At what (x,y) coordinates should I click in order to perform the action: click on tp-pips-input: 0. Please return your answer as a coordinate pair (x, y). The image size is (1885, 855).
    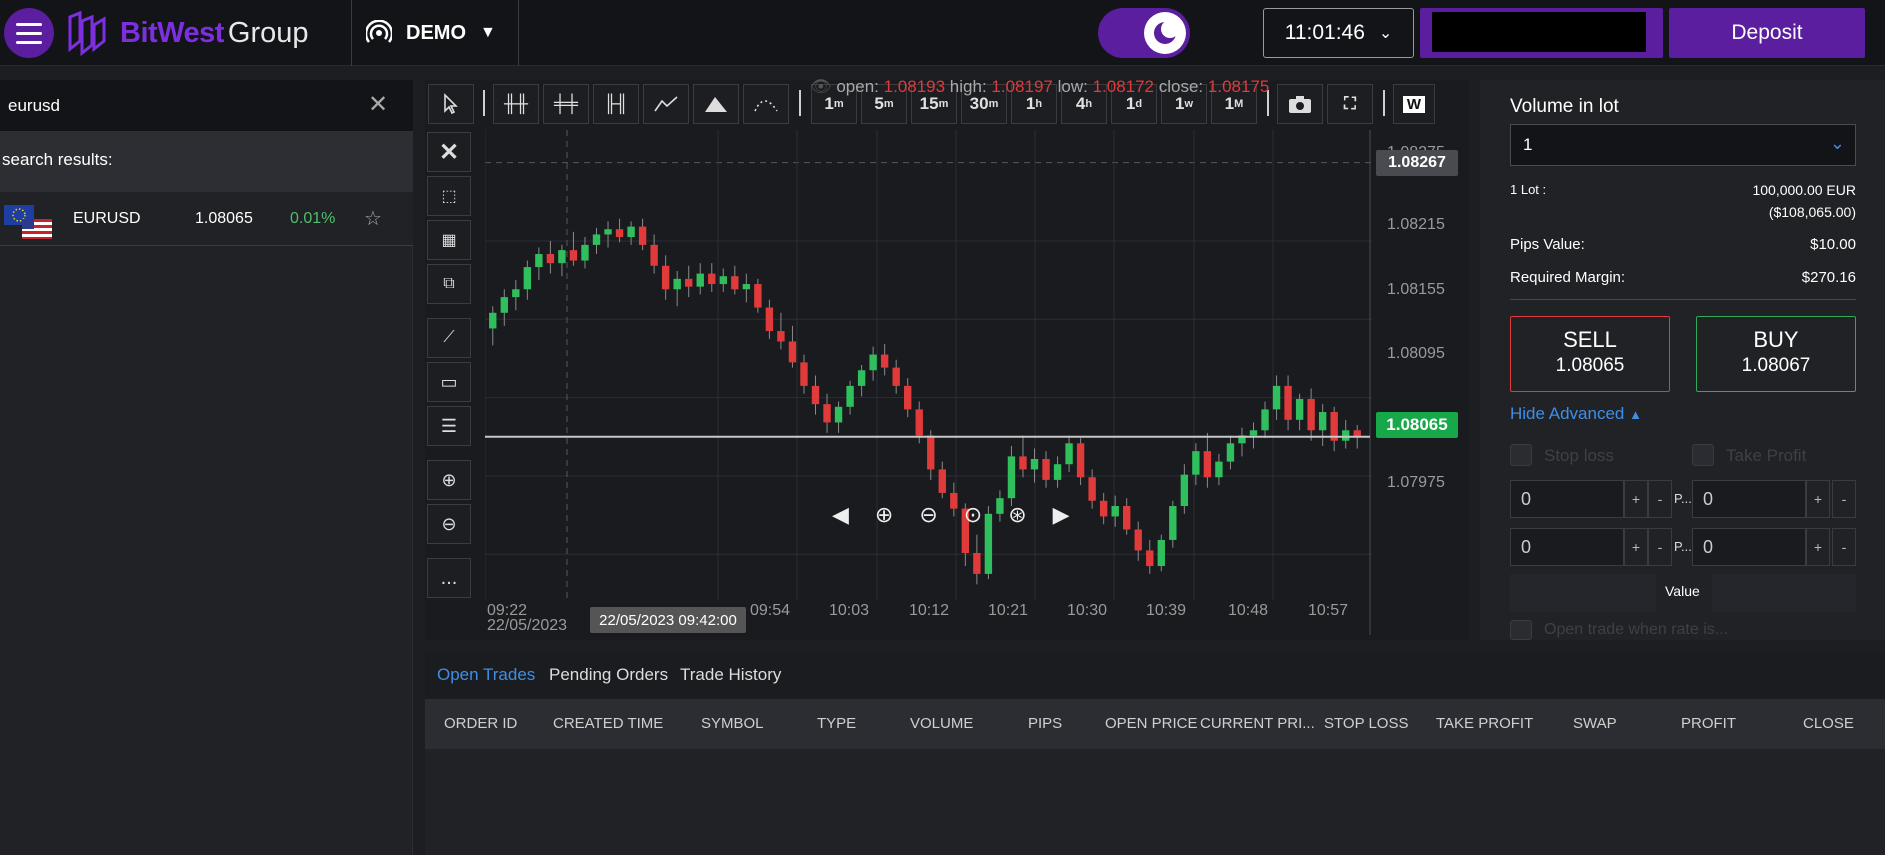
    Looking at the image, I should click on (1749, 547).